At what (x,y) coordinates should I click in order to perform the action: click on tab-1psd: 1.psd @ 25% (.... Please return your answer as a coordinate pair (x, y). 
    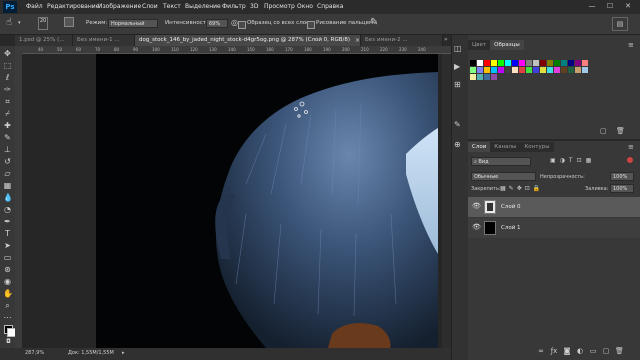
    Looking at the image, I should click on (44, 40).